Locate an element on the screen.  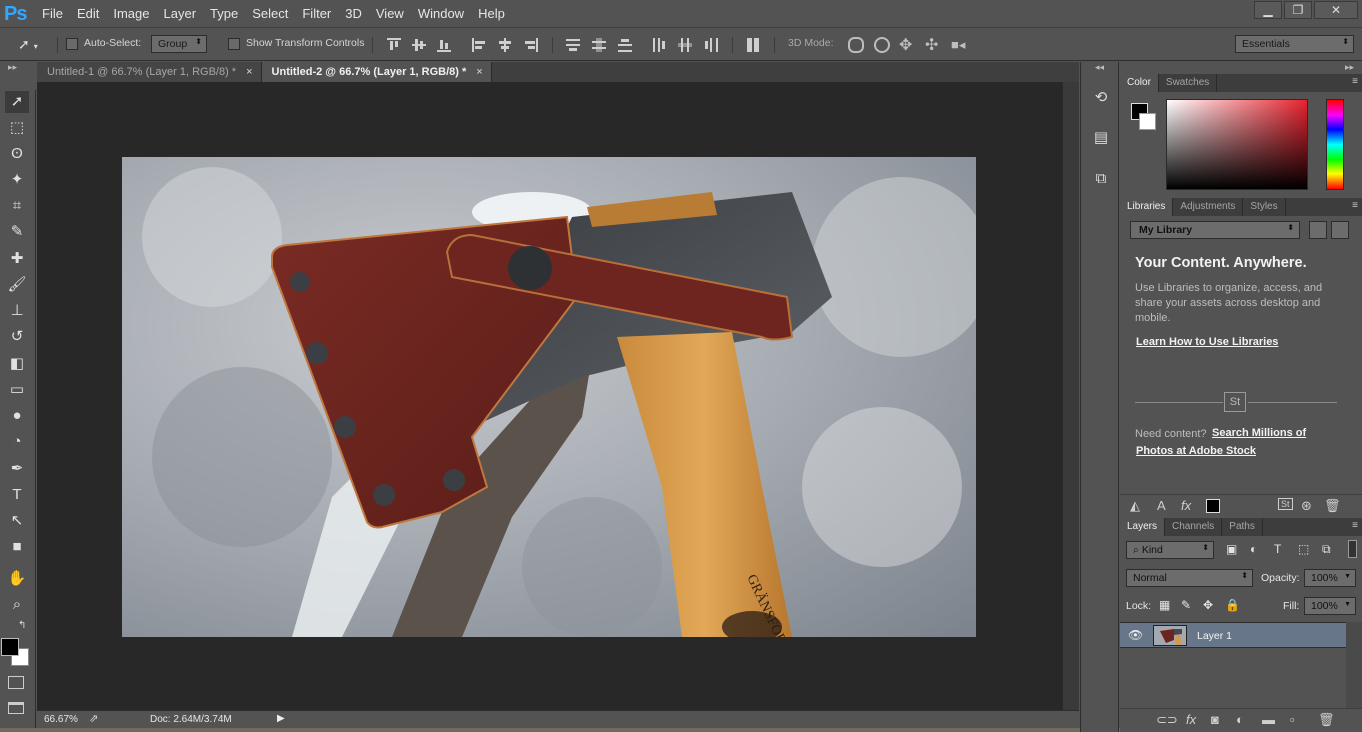
tab-untitled-1: Untitled-1 @ 66.7% (Layer 1, RGB/8) * × is located at coordinates (149, 72).